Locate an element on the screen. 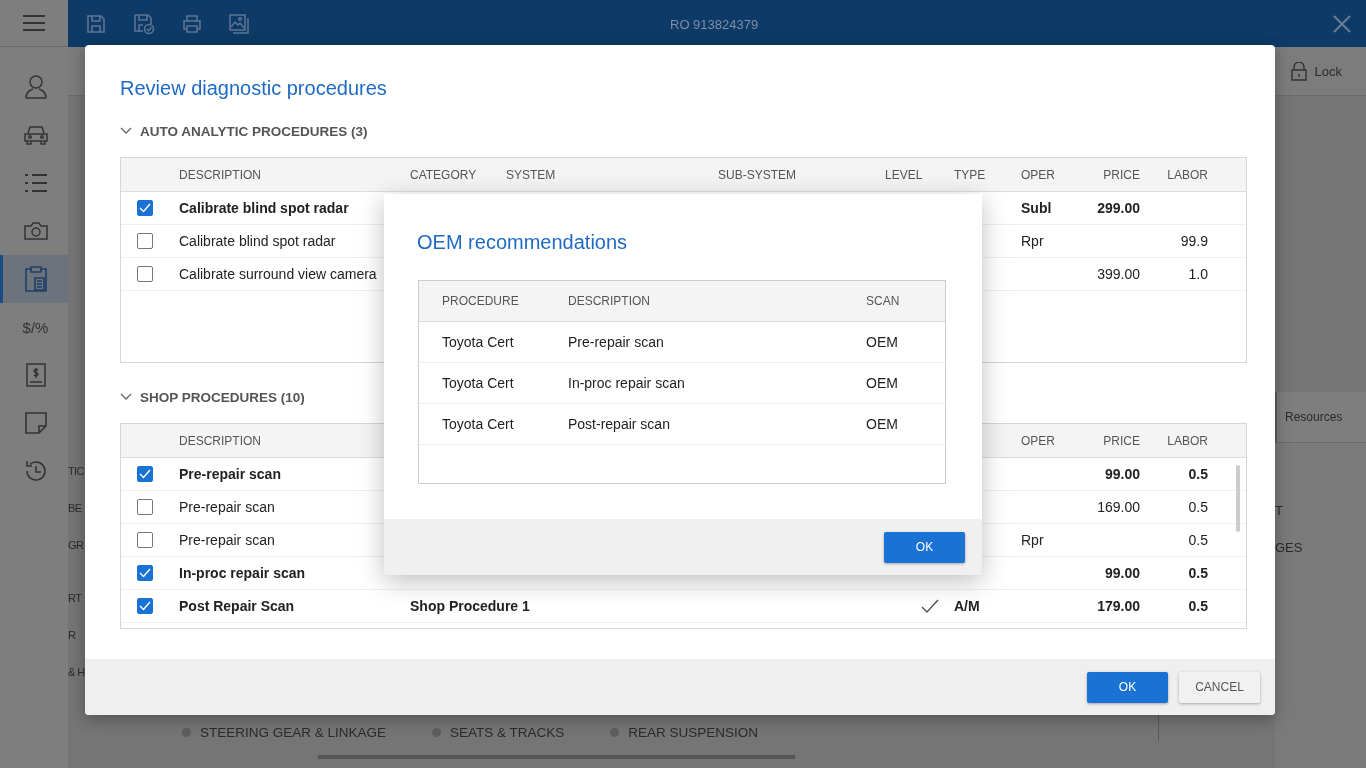  window-title: RO 913824379 is located at coordinates (714, 24).